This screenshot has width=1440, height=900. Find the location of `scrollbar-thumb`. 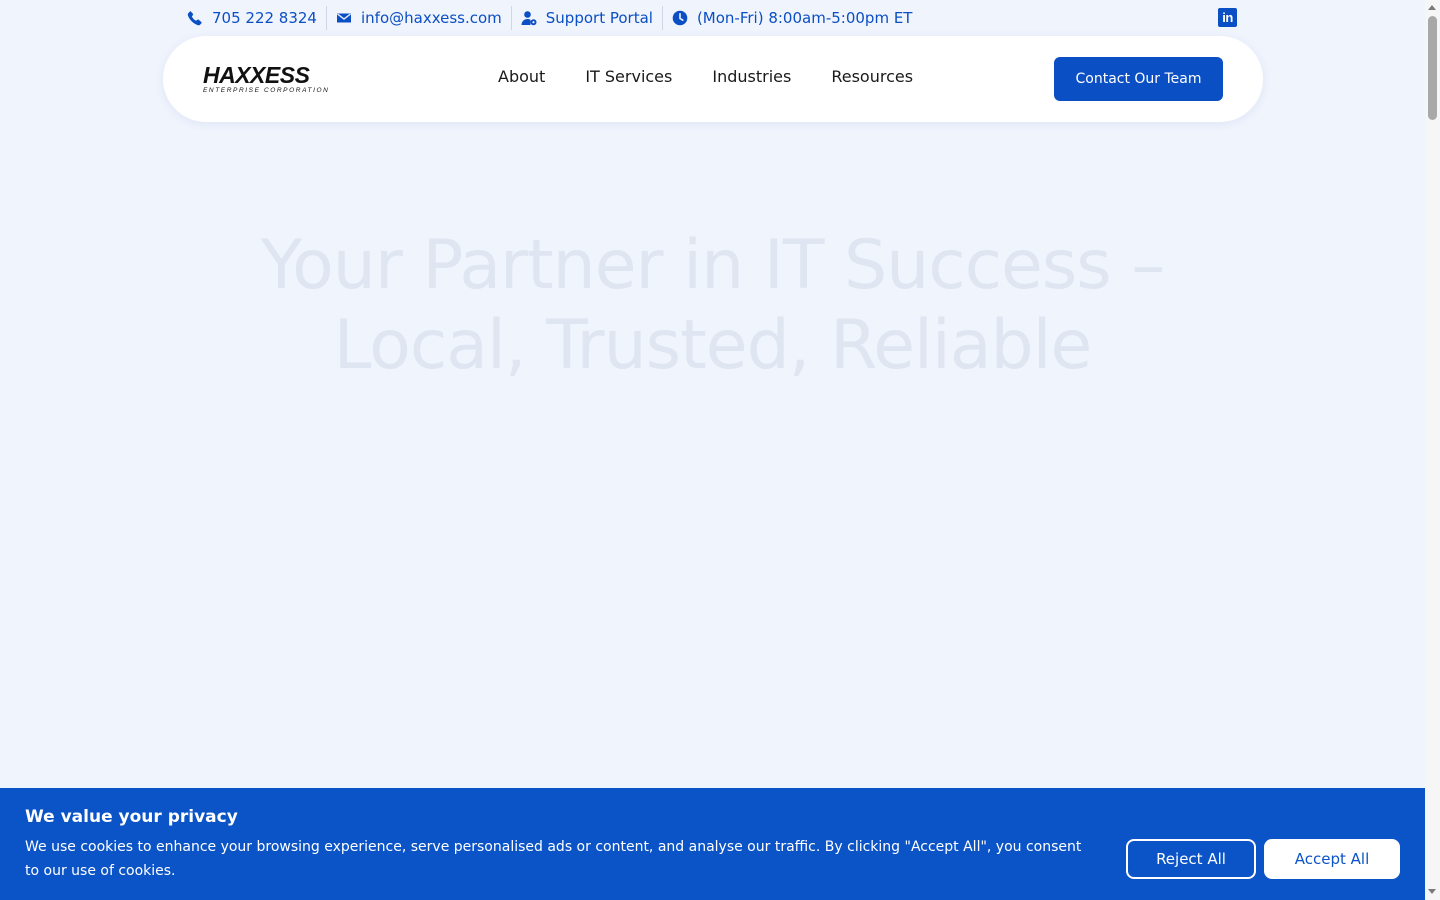

scrollbar-thumb is located at coordinates (1432, 68).